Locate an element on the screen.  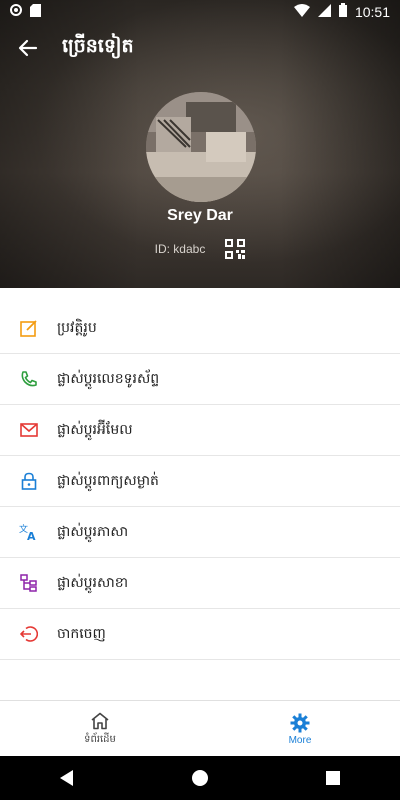
tab-more: More is located at coordinates (300, 729).